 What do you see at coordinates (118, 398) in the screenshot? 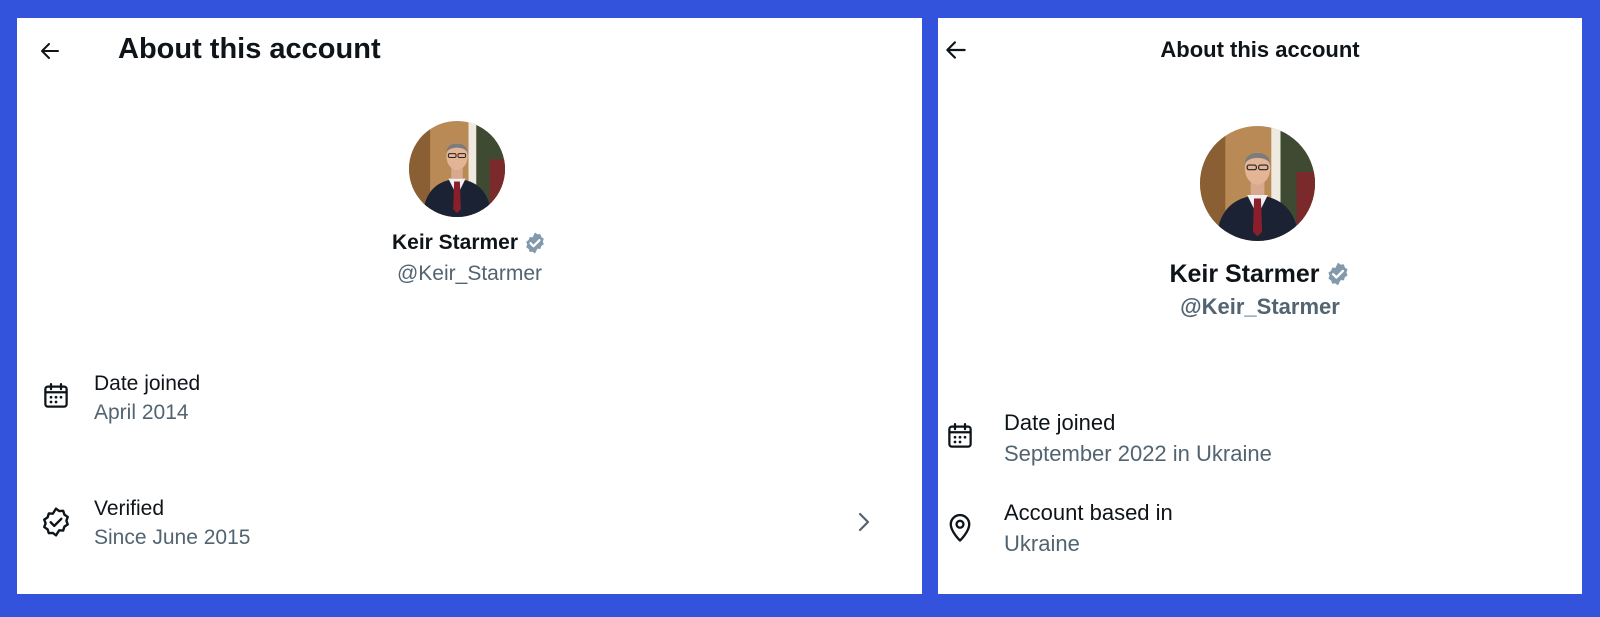
I see `date-joined-row: Date joined April 2014` at bounding box center [118, 398].